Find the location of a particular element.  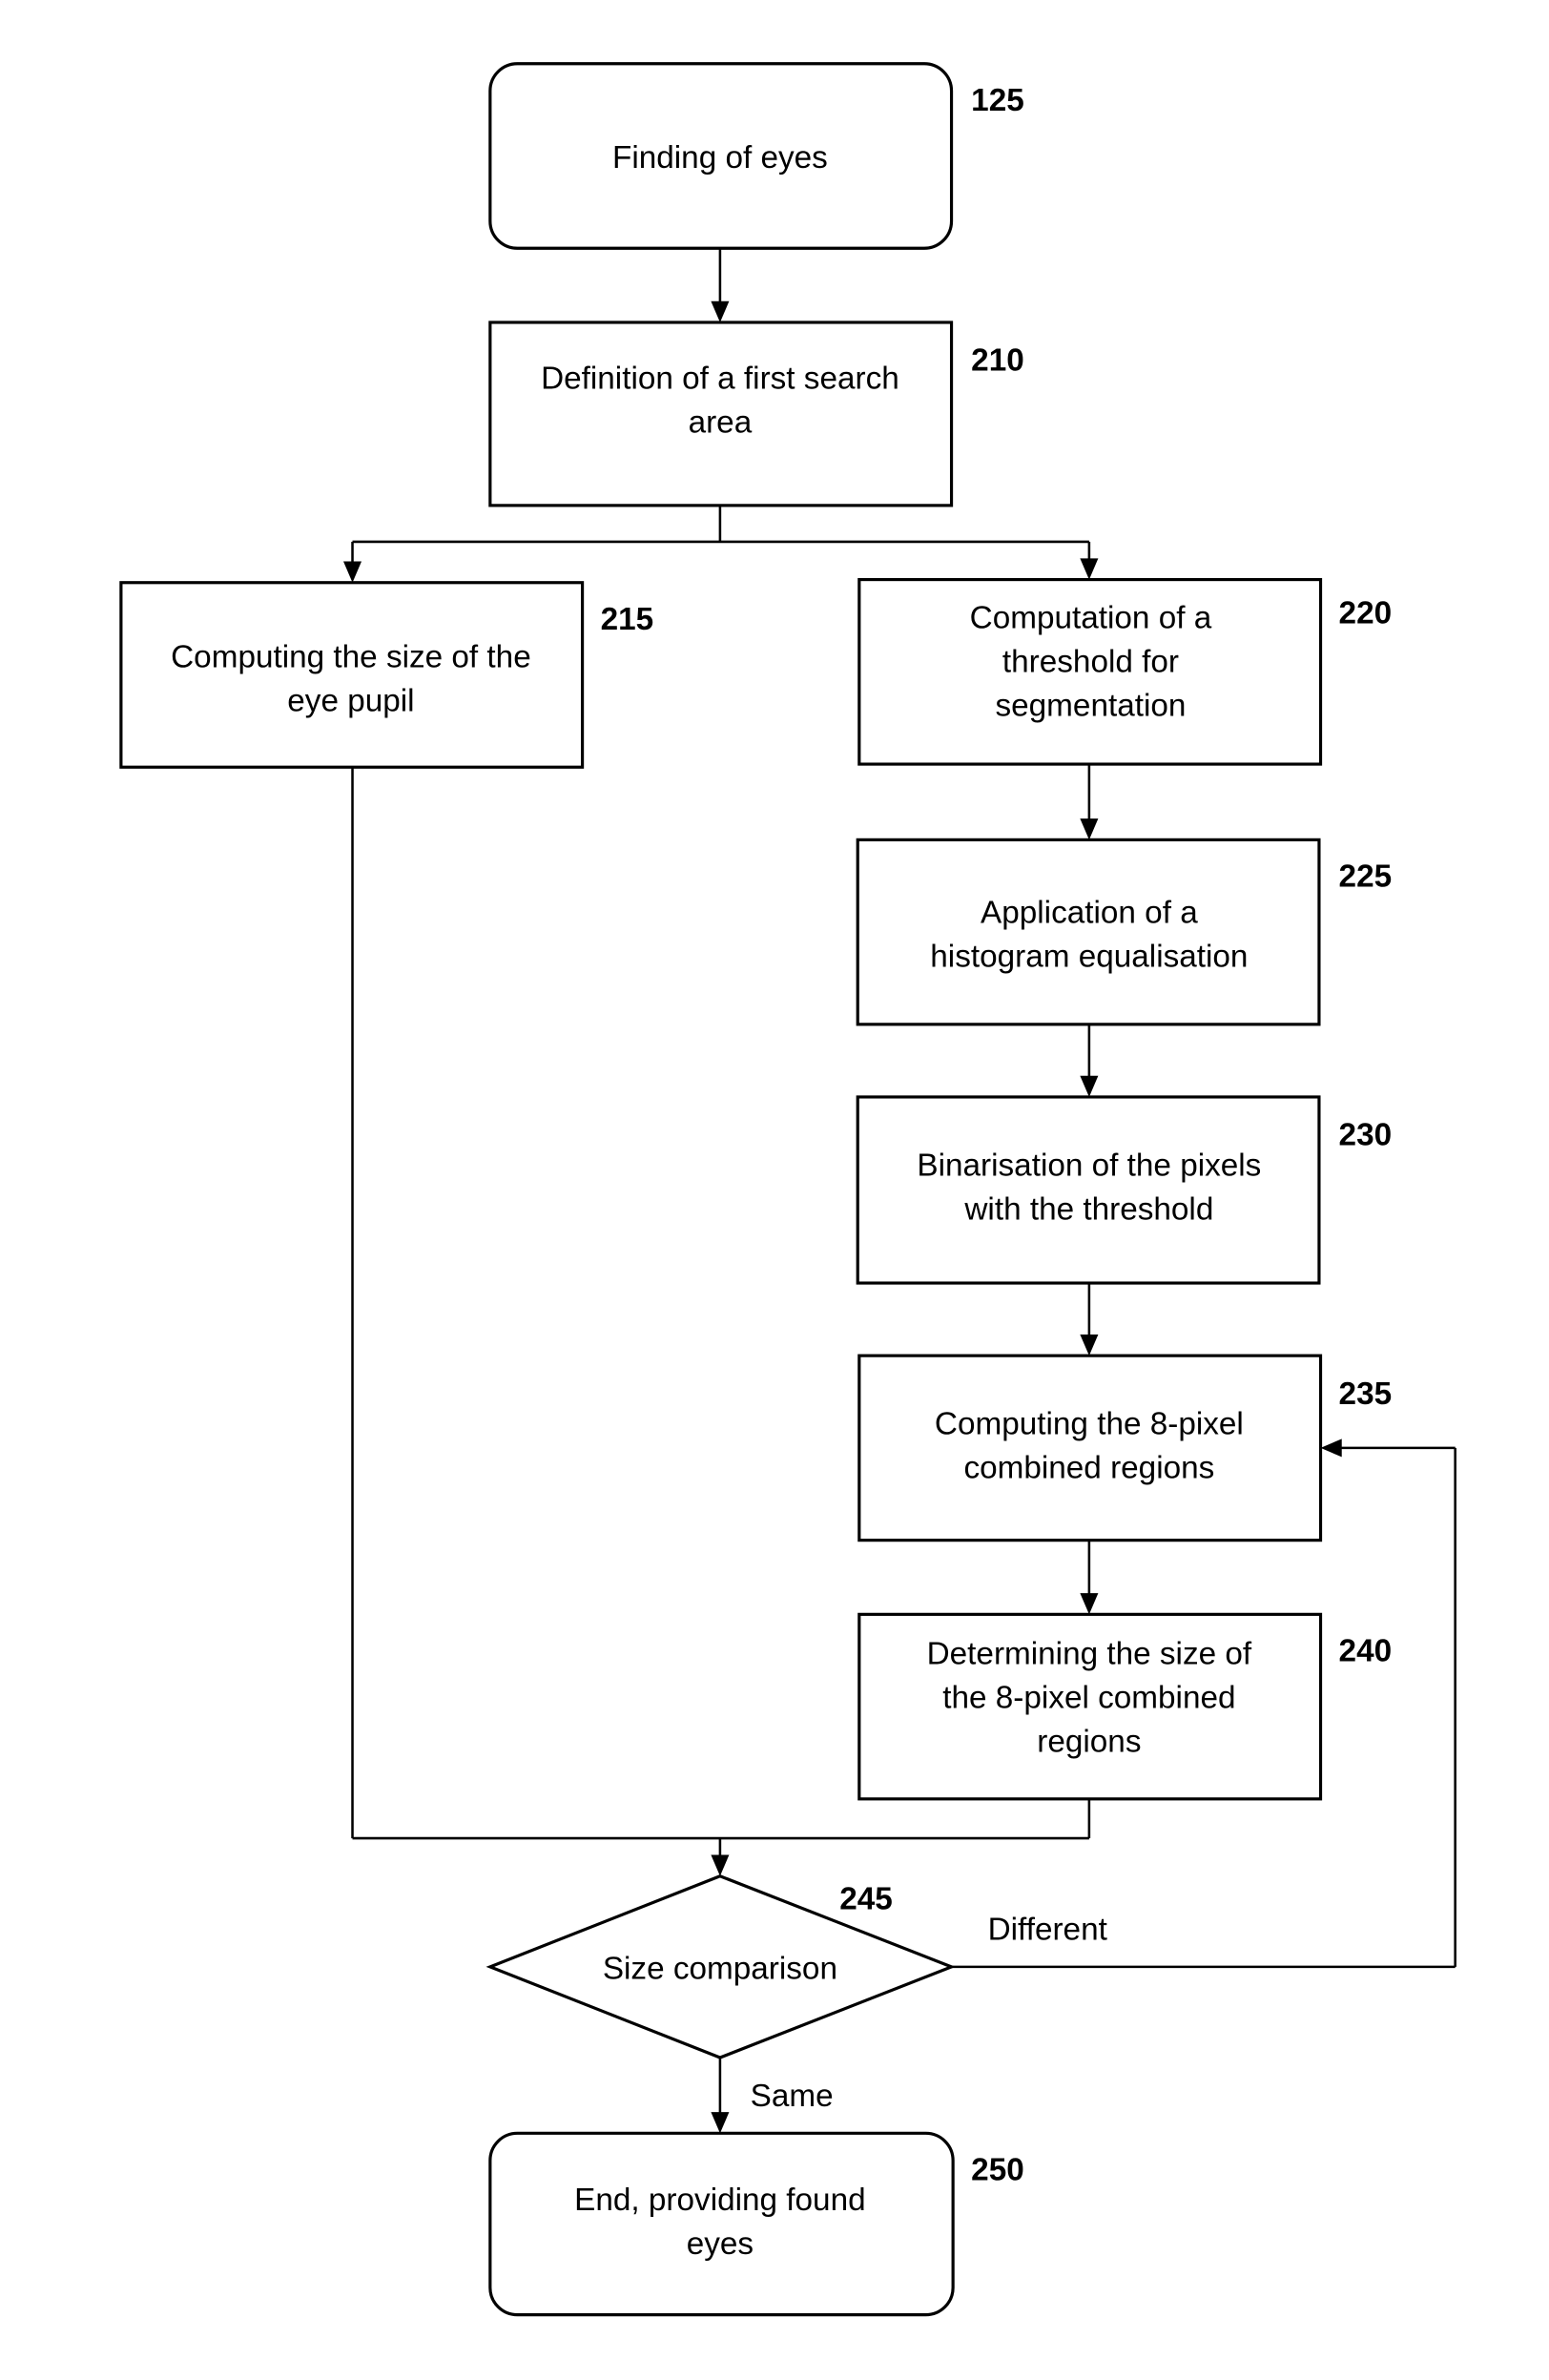

node-definition-search-area: Definition of a first search area is located at coordinates (721, 414).